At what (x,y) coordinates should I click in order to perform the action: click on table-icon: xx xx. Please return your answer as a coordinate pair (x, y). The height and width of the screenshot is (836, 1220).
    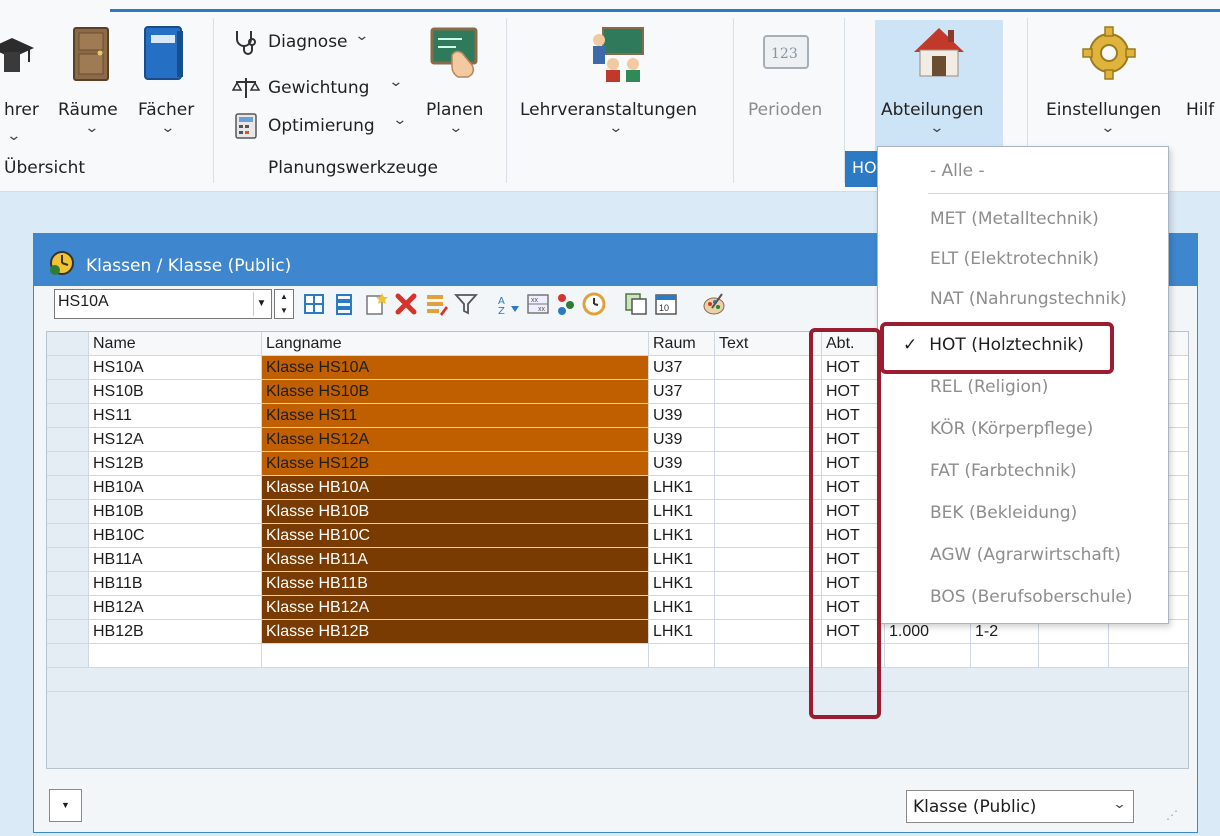
    Looking at the image, I should click on (538, 304).